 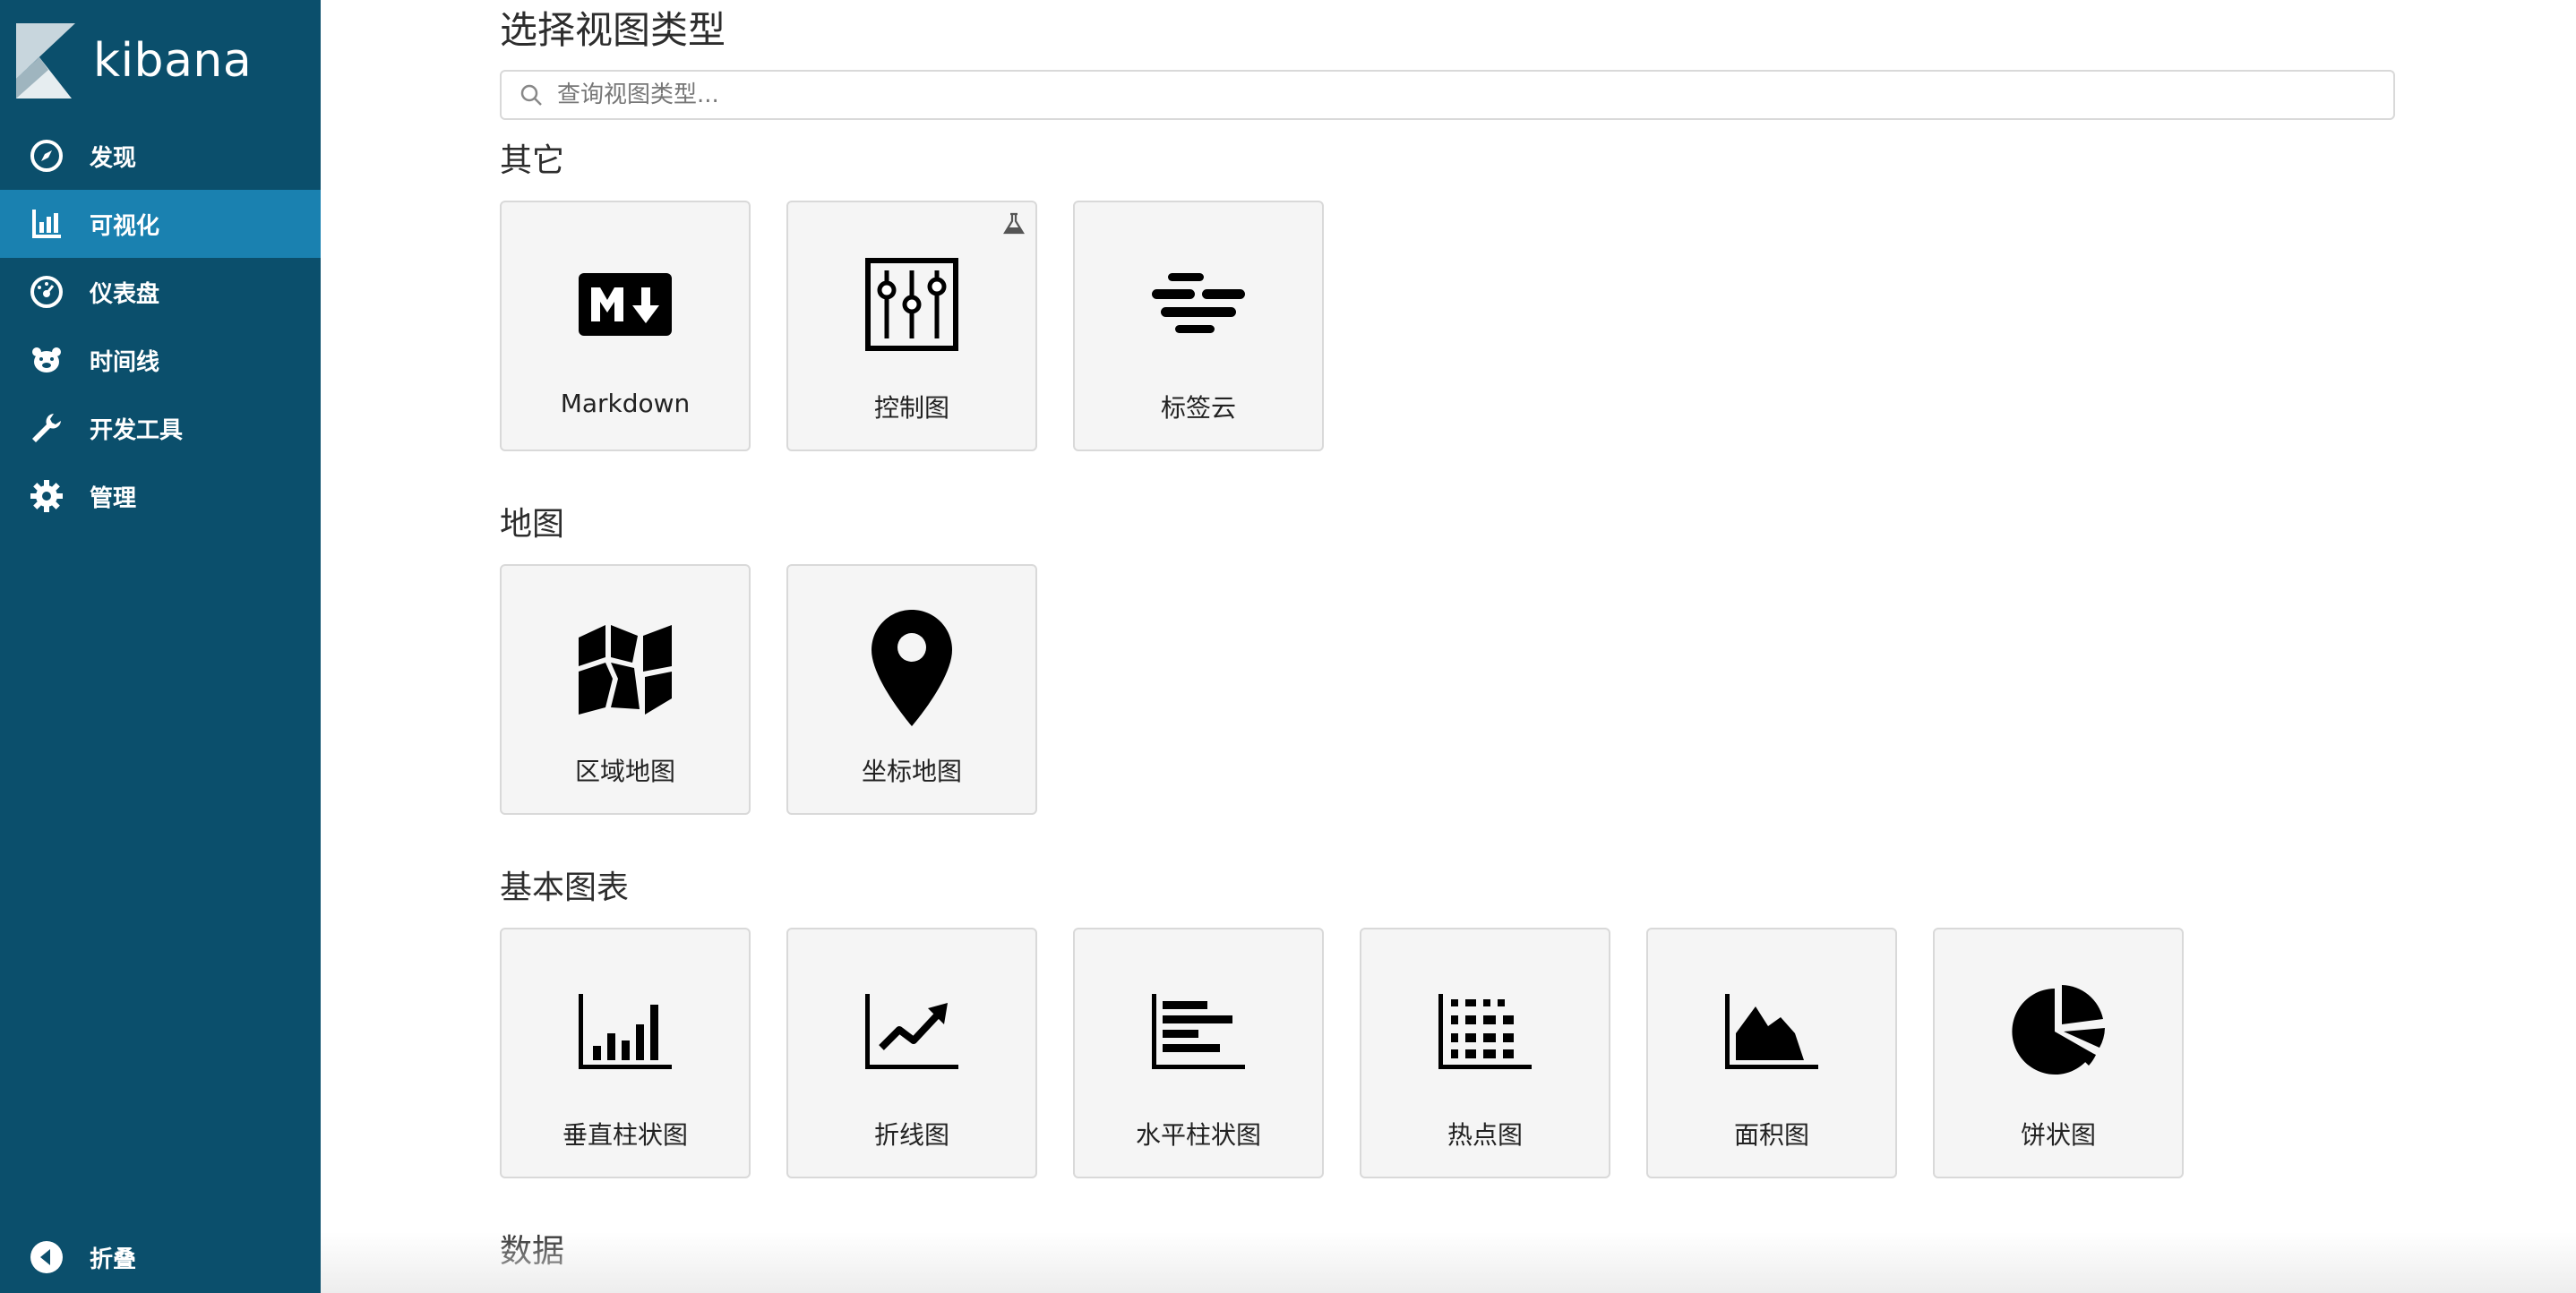 I want to click on sidebar-item-devtools: 开发工具, so click(x=160, y=428).